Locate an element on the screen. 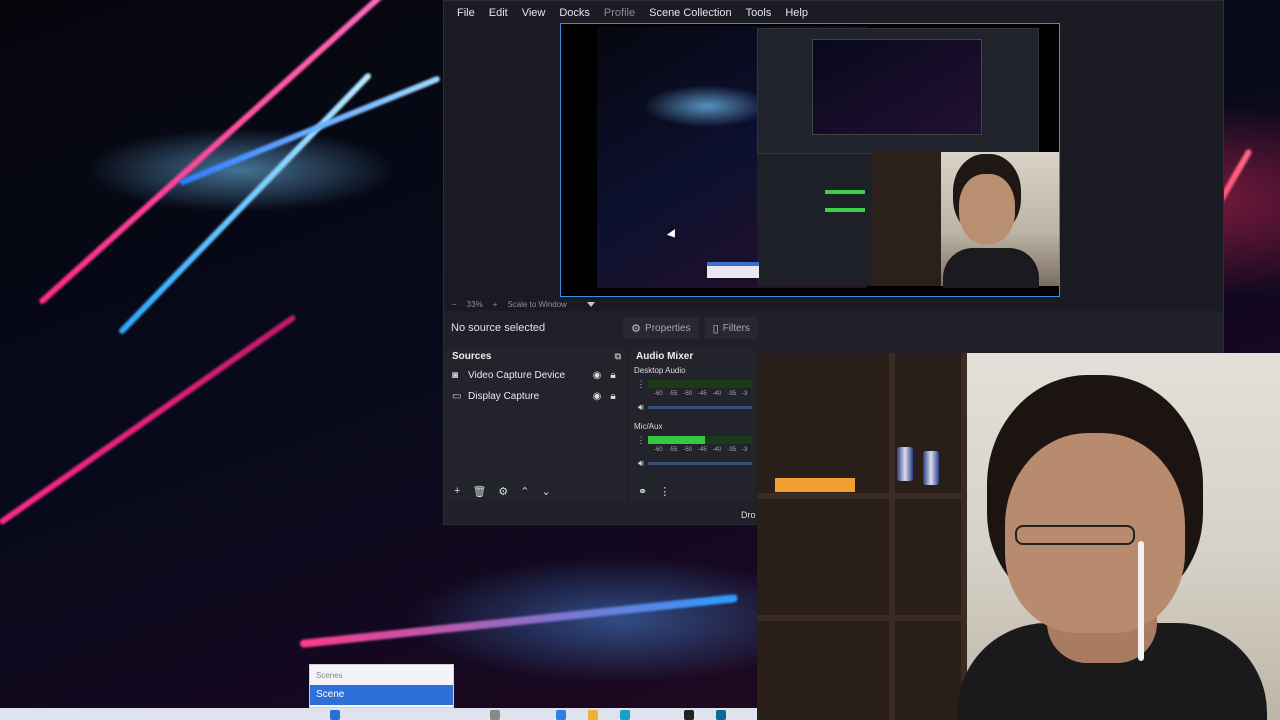 The height and width of the screenshot is (720, 1280). chevron-down-icon is located at coordinates (590, 304).